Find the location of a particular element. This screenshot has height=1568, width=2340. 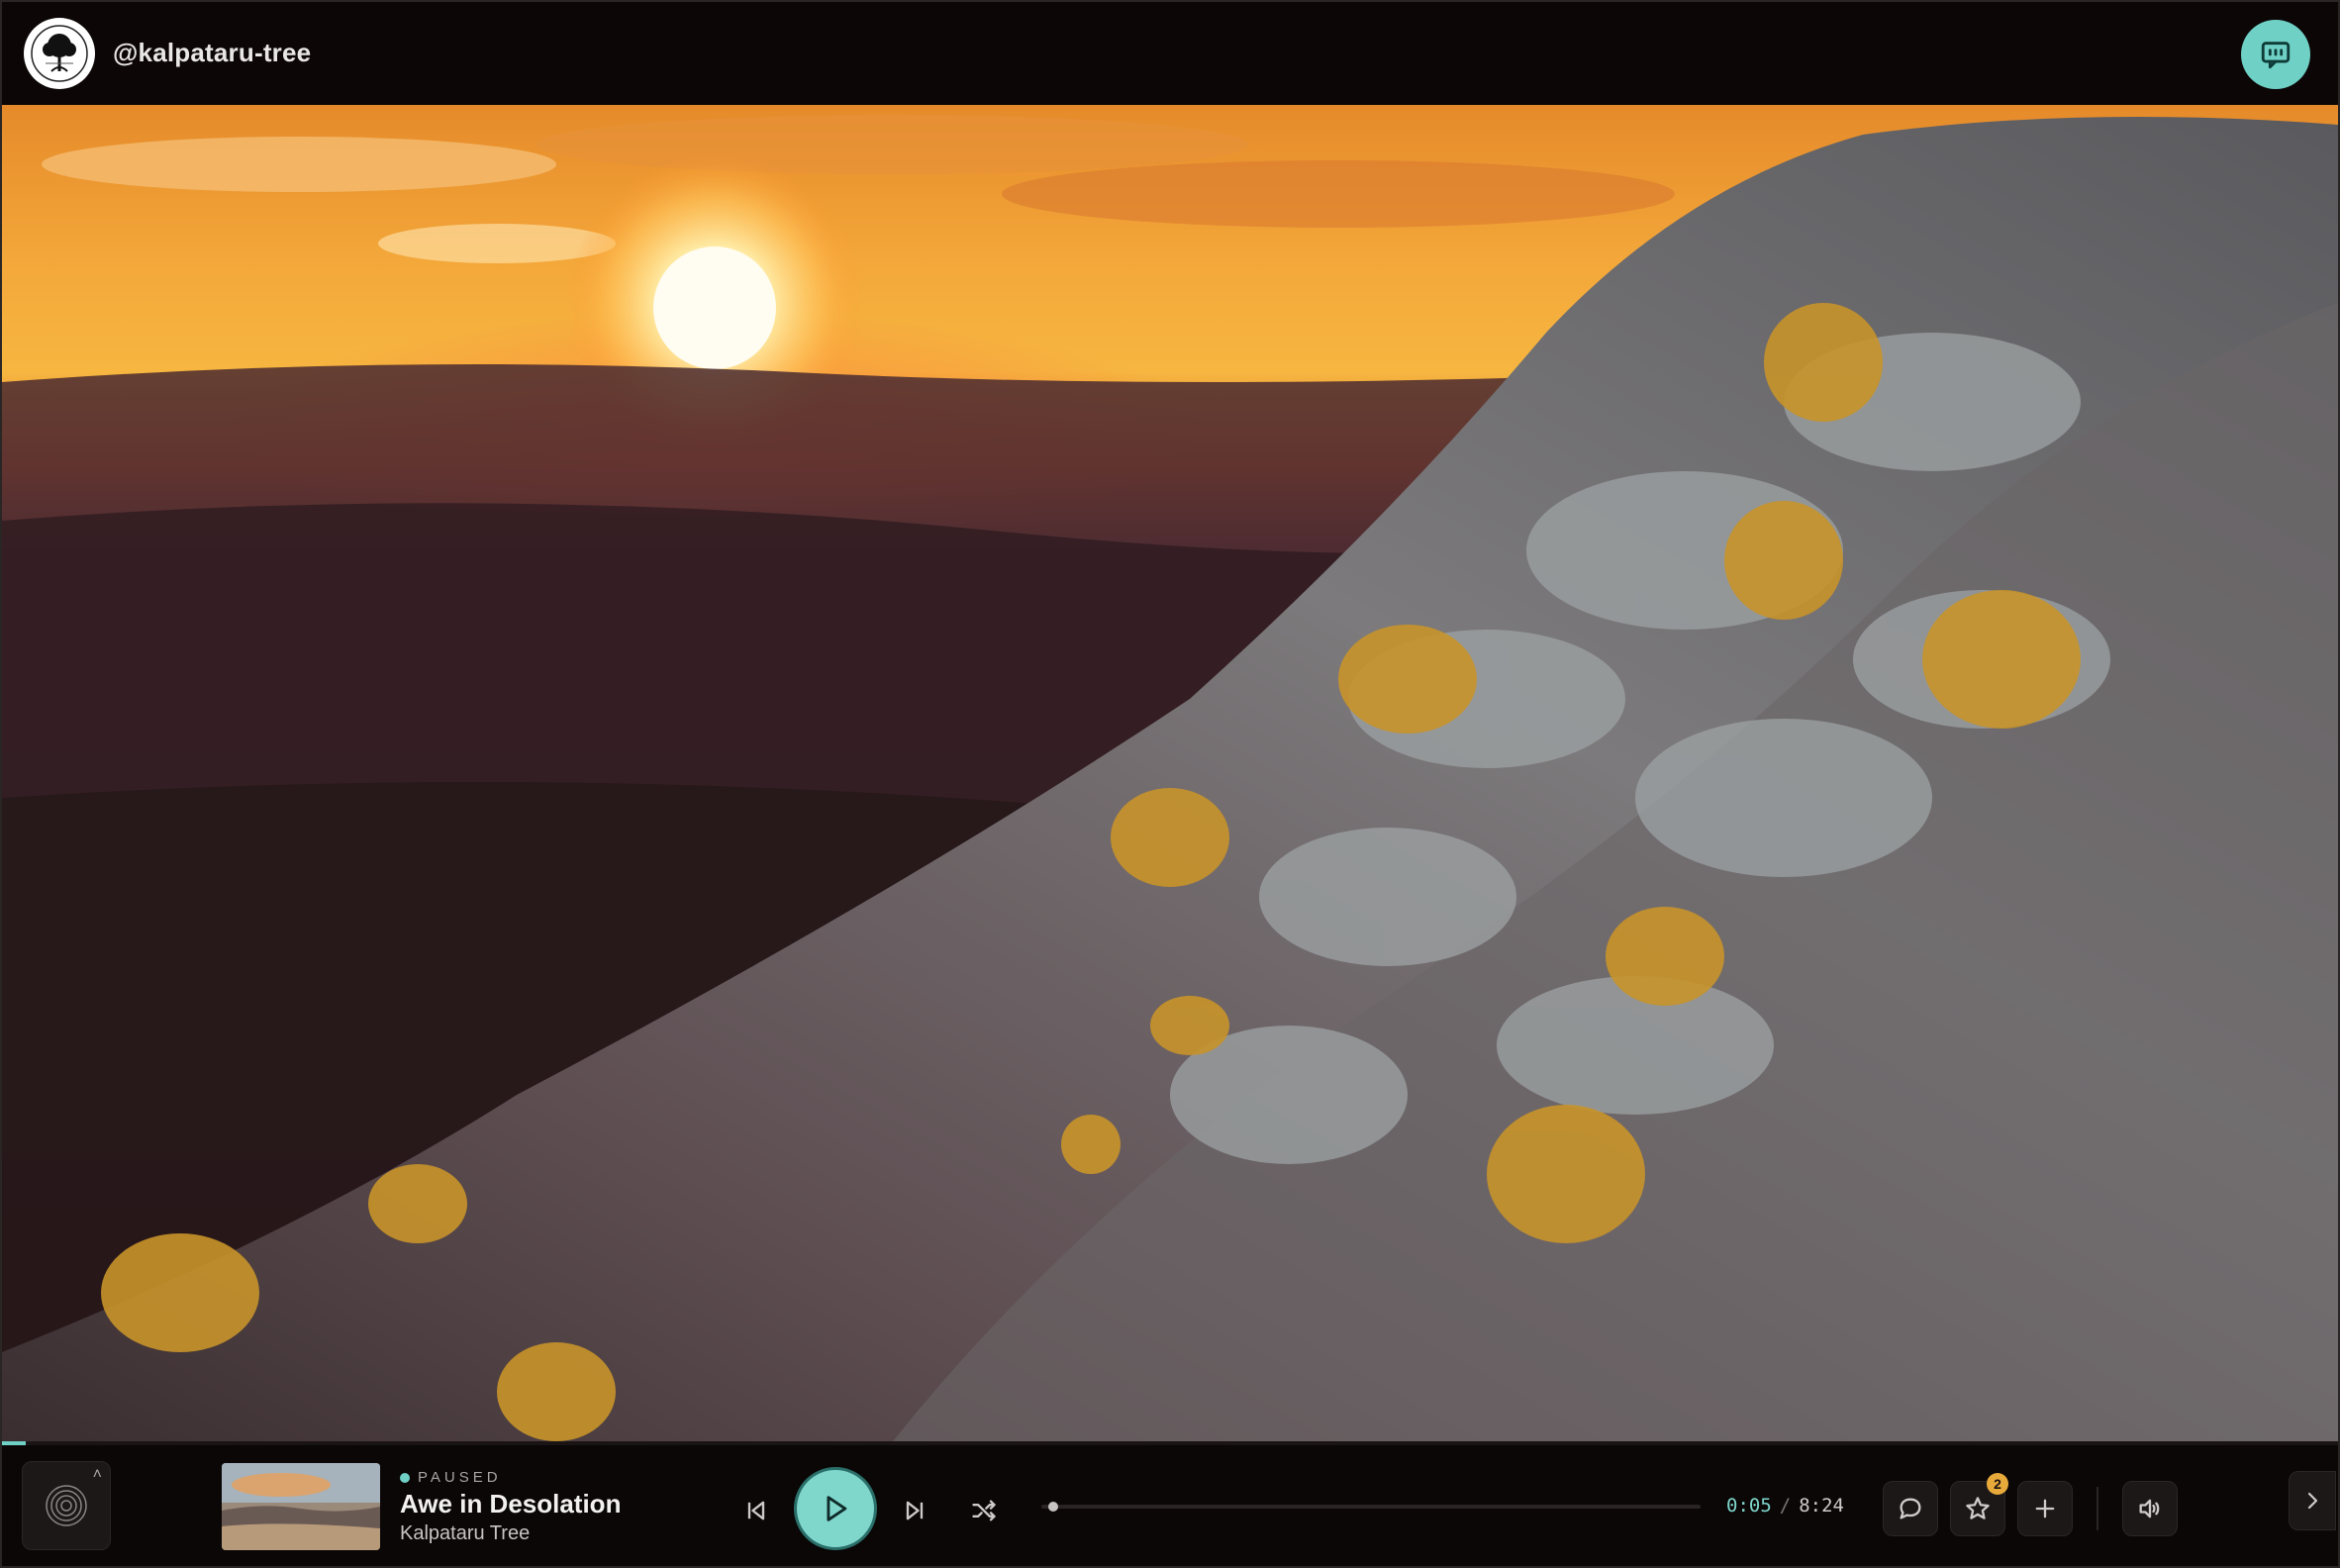

toolbar-divider is located at coordinates (2097, 1508).